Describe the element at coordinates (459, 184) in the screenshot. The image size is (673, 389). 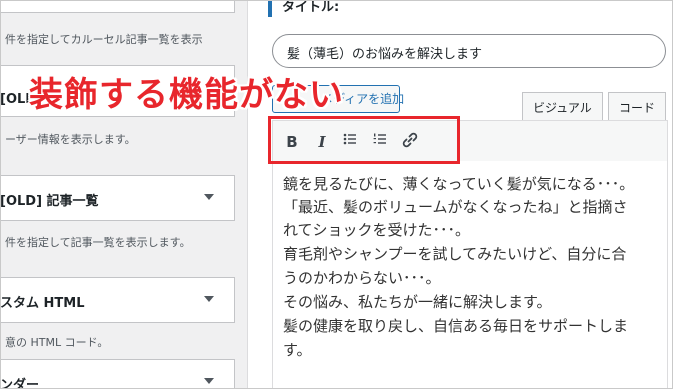
I see `content-line: 鏡を見るたびに、薄くなっていく髪が気になる･･･。` at that location.